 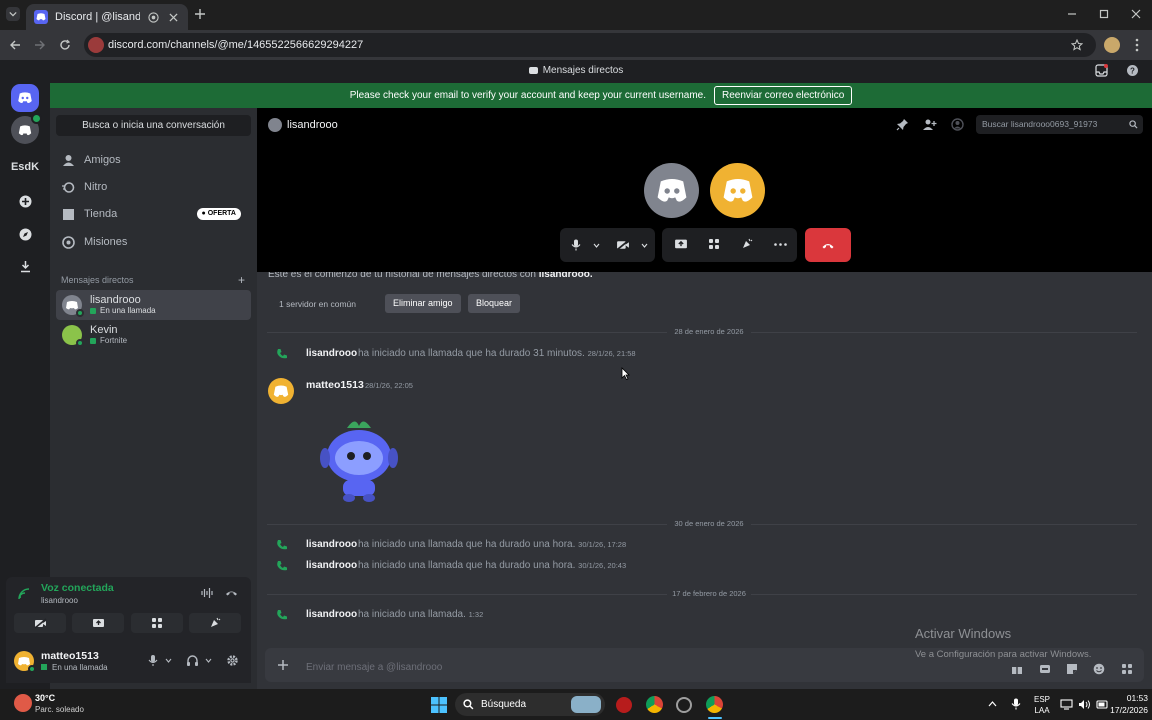 What do you see at coordinates (157, 623) in the screenshot?
I see `activities-button` at bounding box center [157, 623].